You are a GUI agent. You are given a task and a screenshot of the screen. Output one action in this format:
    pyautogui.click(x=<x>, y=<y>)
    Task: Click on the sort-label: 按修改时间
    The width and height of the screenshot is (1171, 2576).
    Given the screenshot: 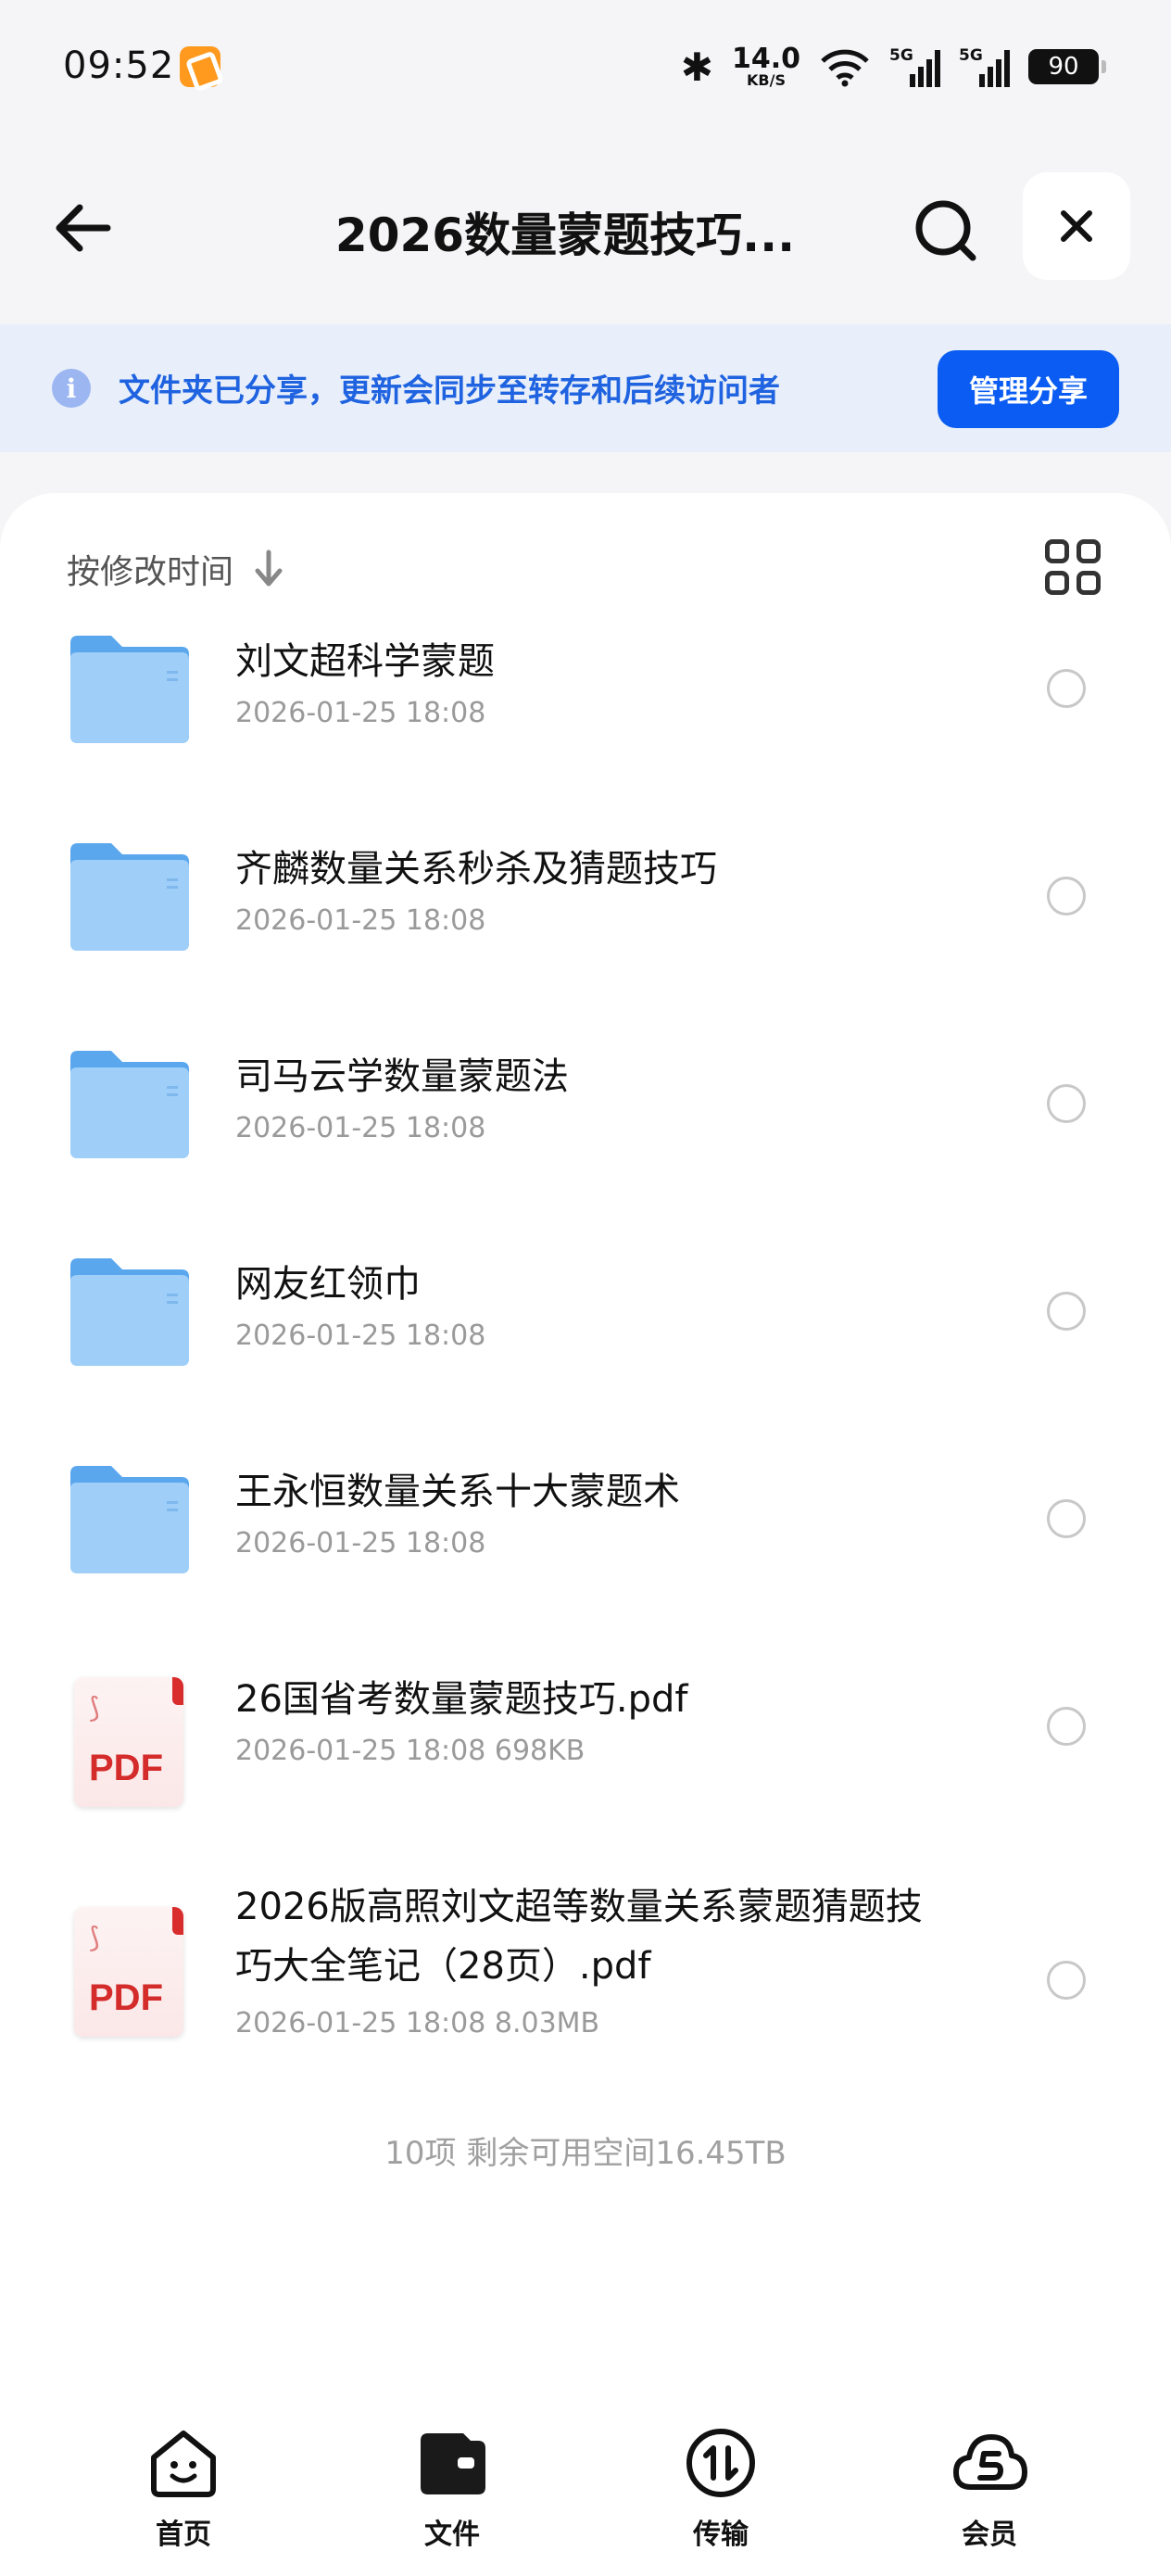 What is the action you would take?
    pyautogui.click(x=151, y=572)
    